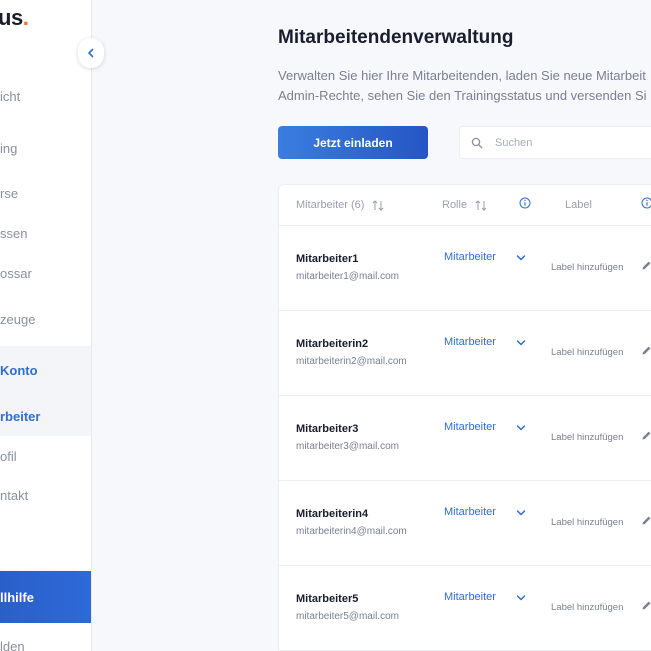 The width and height of the screenshot is (651, 651). What do you see at coordinates (12, 645) in the screenshot?
I see `sidebar-item-label: lden` at bounding box center [12, 645].